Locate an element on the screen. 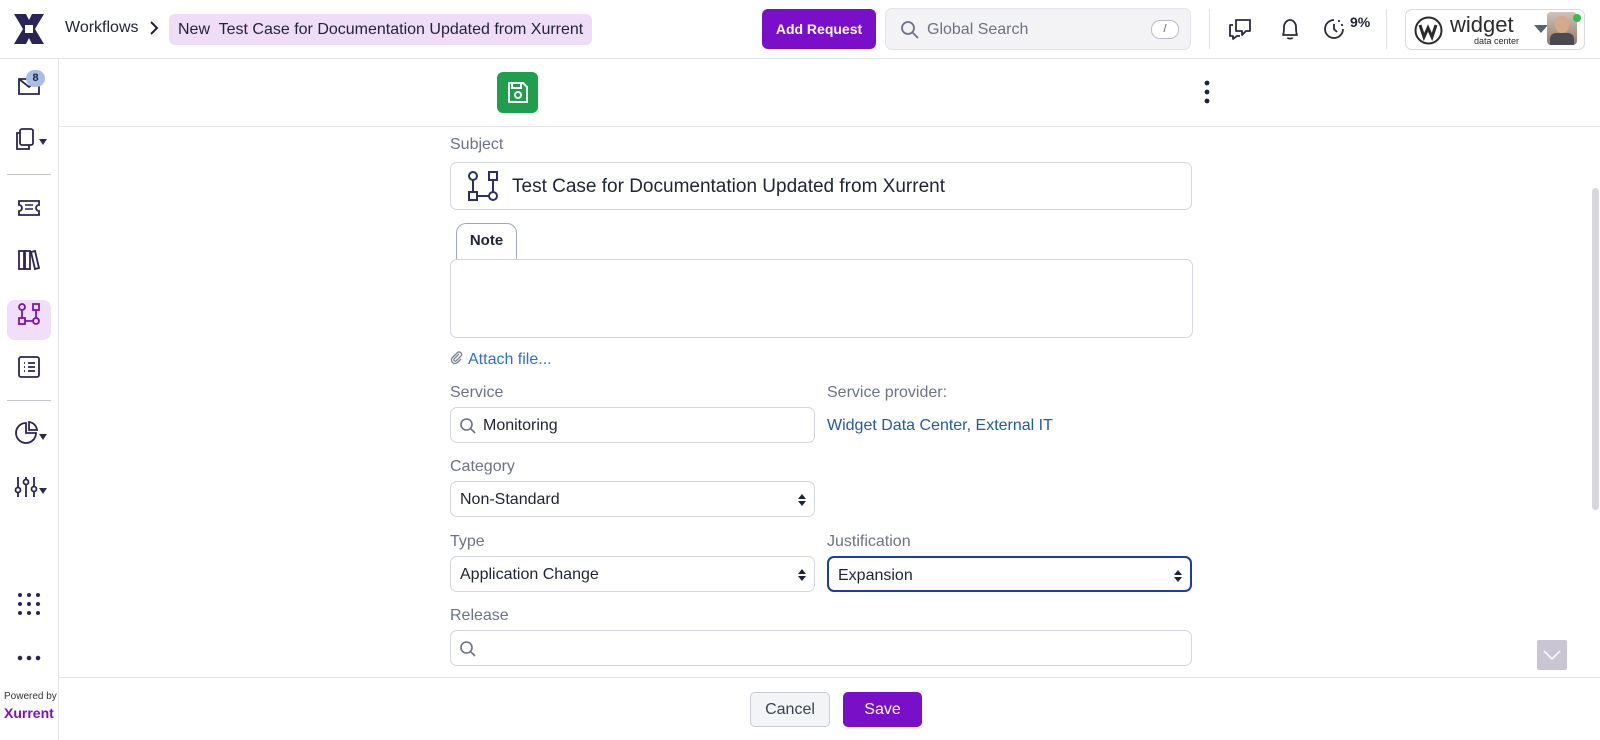  search-placeholder: Global Search is located at coordinates (978, 29).